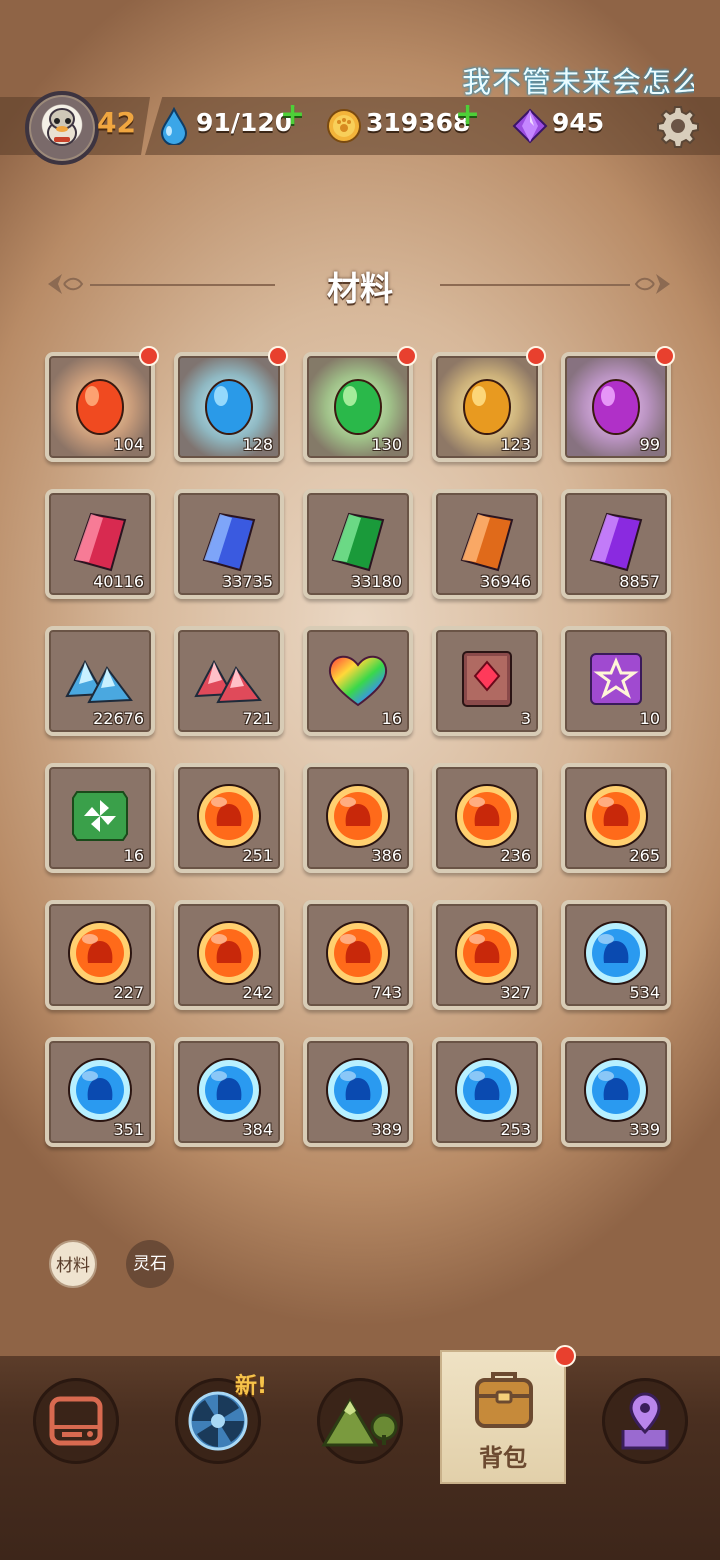 Image resolution: width=720 pixels, height=1560 pixels. I want to click on inventory-slot: 384, so click(229, 1092).